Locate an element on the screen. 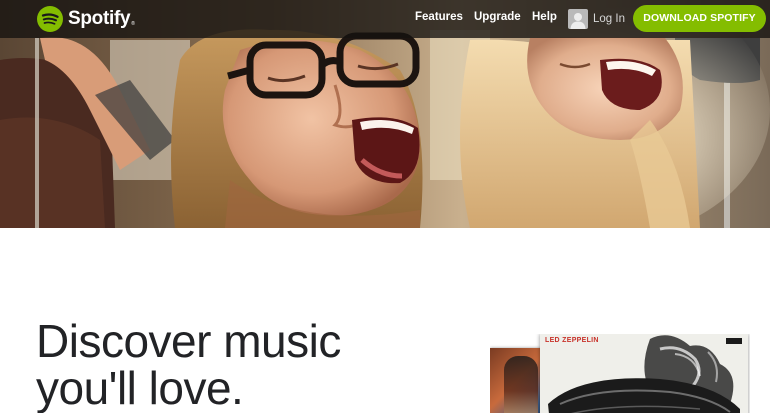 The image size is (770, 413). nav-link-upgrade: Upgrade is located at coordinates (497, 17).